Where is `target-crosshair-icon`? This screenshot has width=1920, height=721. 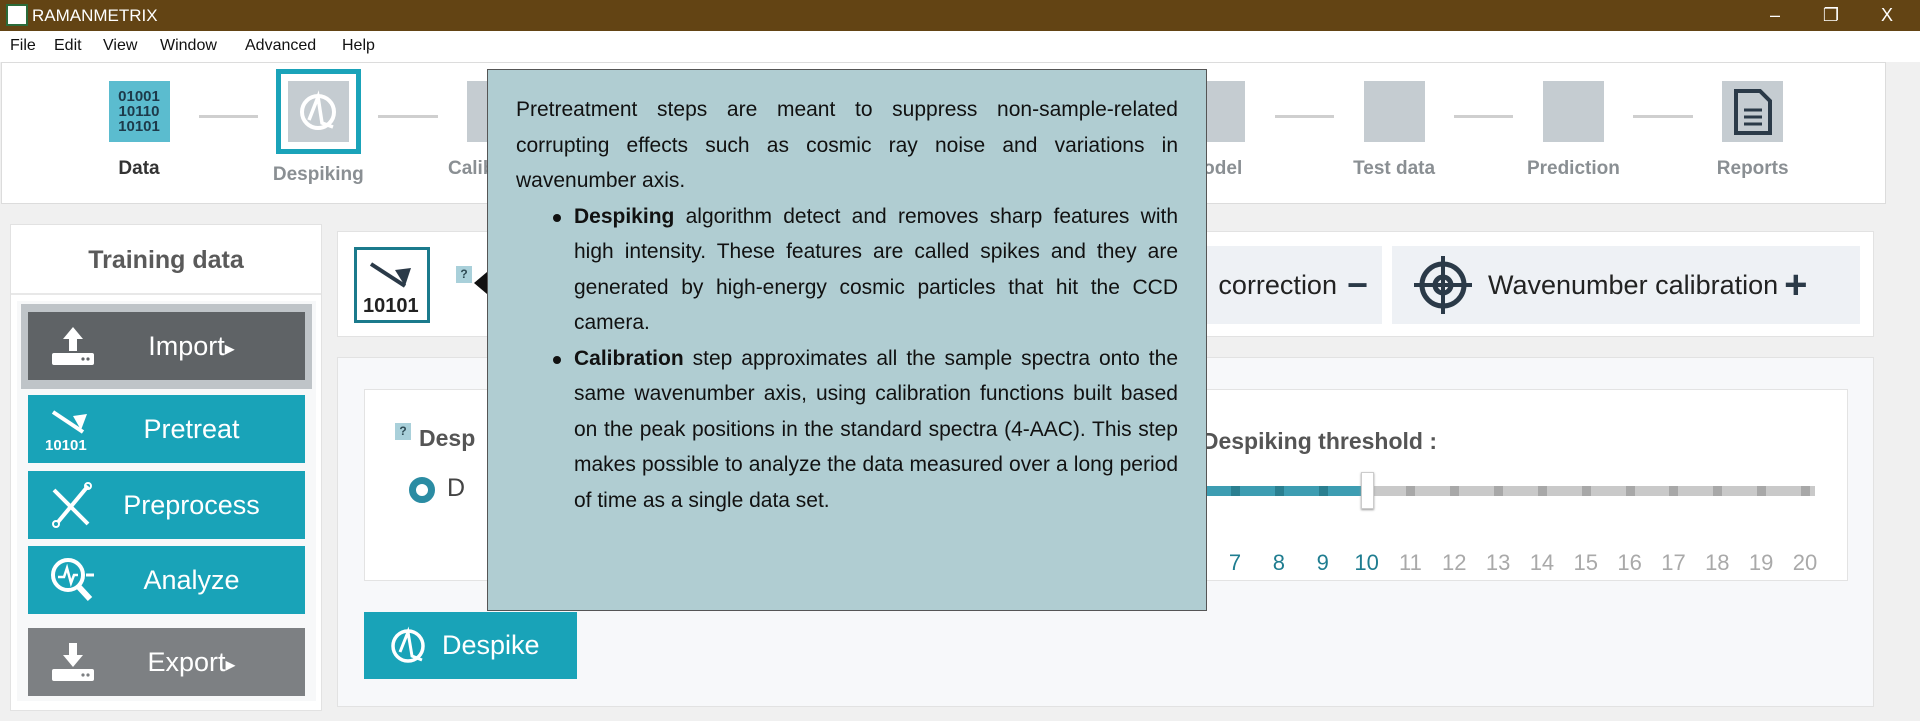
target-crosshair-icon is located at coordinates (1443, 285).